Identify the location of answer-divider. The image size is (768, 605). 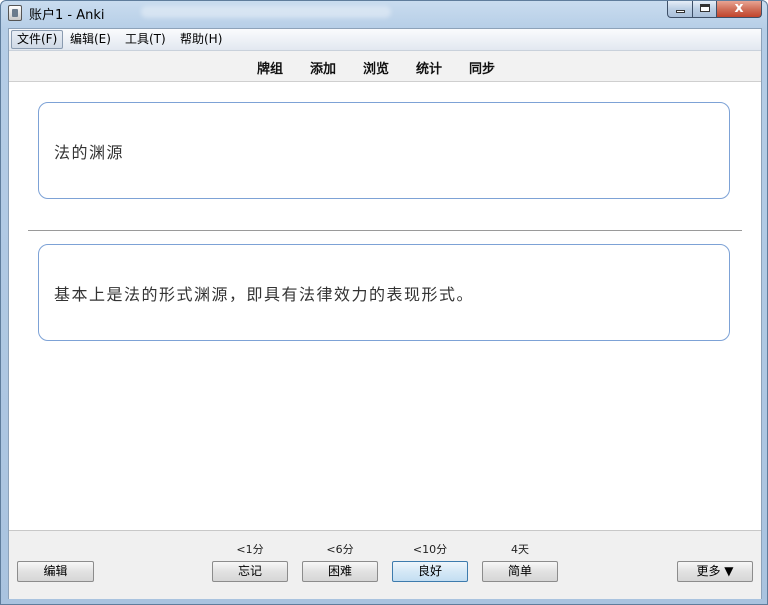
(385, 230).